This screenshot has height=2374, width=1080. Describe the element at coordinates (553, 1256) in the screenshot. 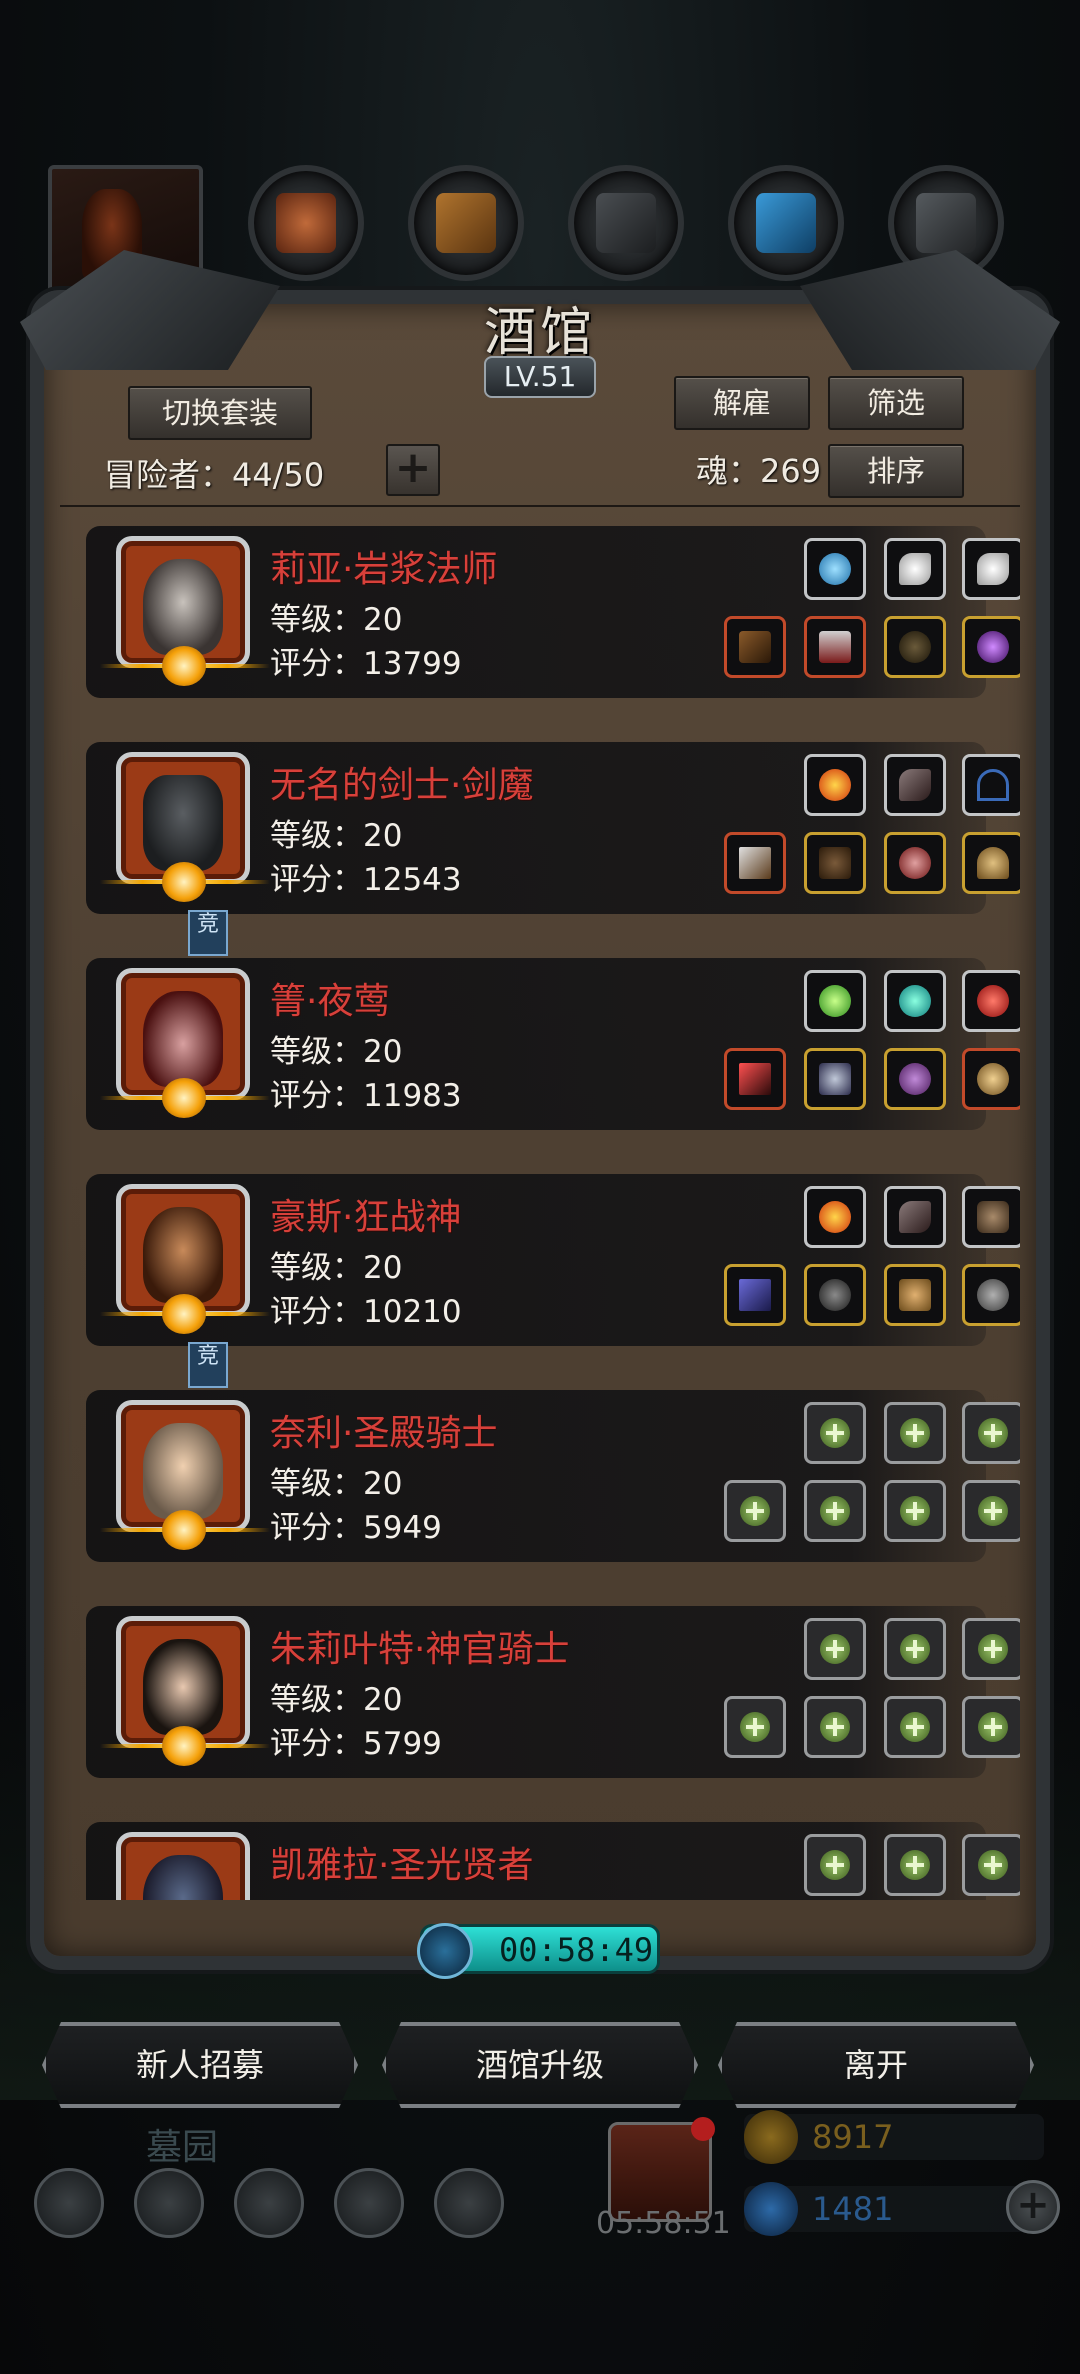

I see `hero-card: 豪斯·狂战神 等级：20 评分：10210` at that location.